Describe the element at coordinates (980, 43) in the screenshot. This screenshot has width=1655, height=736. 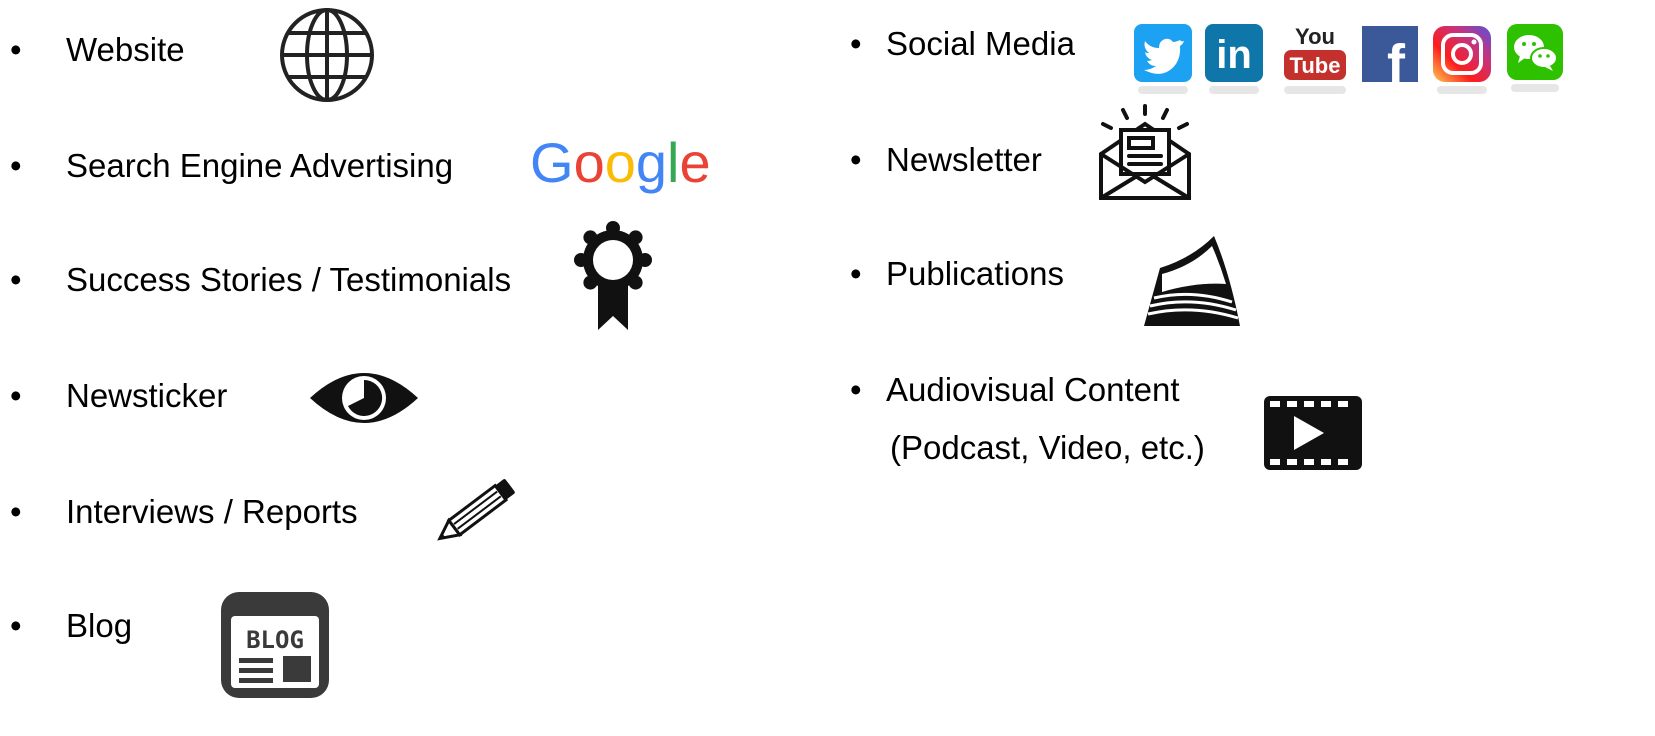
I see `item-label: Social Media` at that location.